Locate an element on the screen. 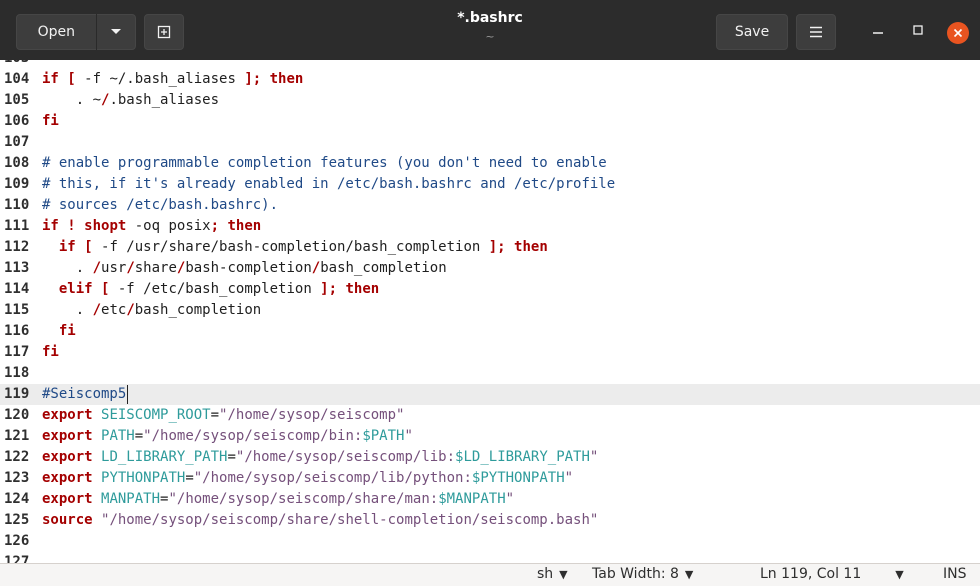  code-text: . ~/.bash_aliases is located at coordinates (130, 100).